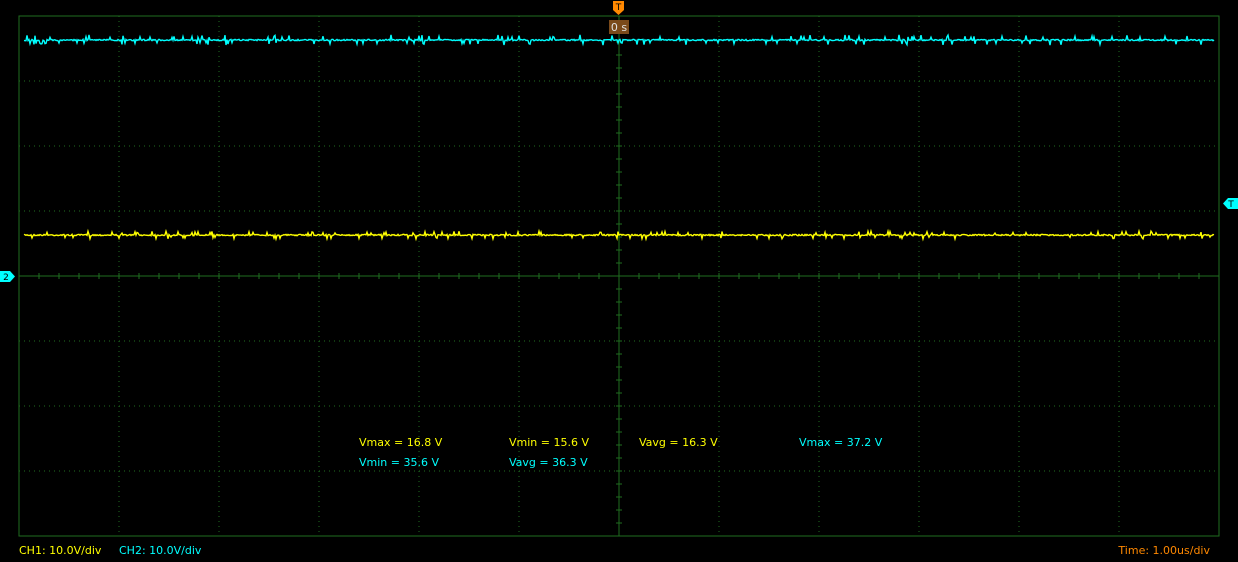  I want to click on ch1-vmin-readout: Vmin = 15.6 V, so click(549, 442).